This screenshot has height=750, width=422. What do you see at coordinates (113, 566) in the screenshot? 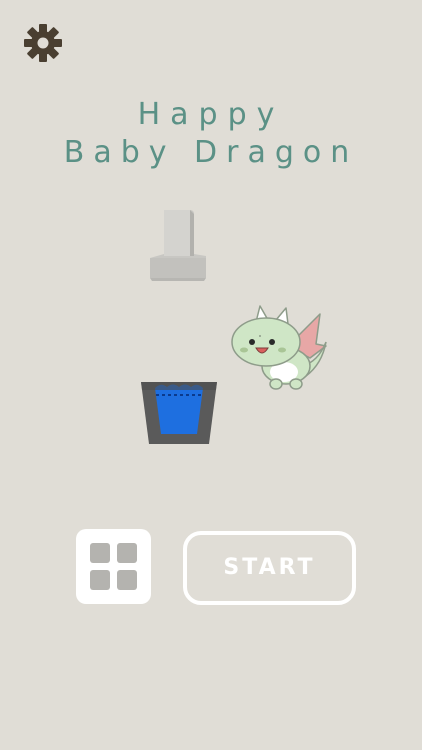
I see `menu-grid-button` at bounding box center [113, 566].